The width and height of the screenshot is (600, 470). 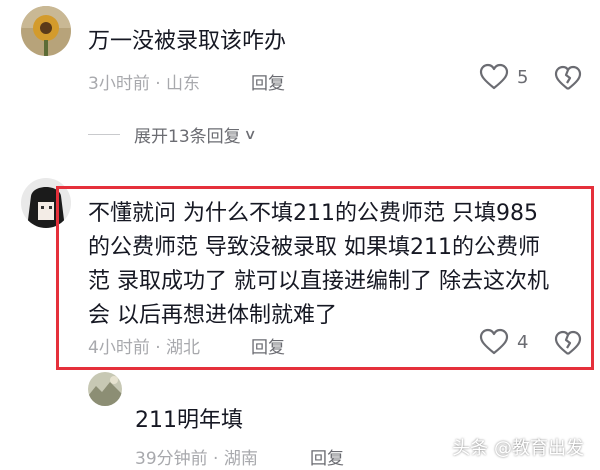 What do you see at coordinates (318, 281) in the screenshot?
I see `comment-text-line: 范 录取成功了 就可以直接进编制了 除去这次机` at bounding box center [318, 281].